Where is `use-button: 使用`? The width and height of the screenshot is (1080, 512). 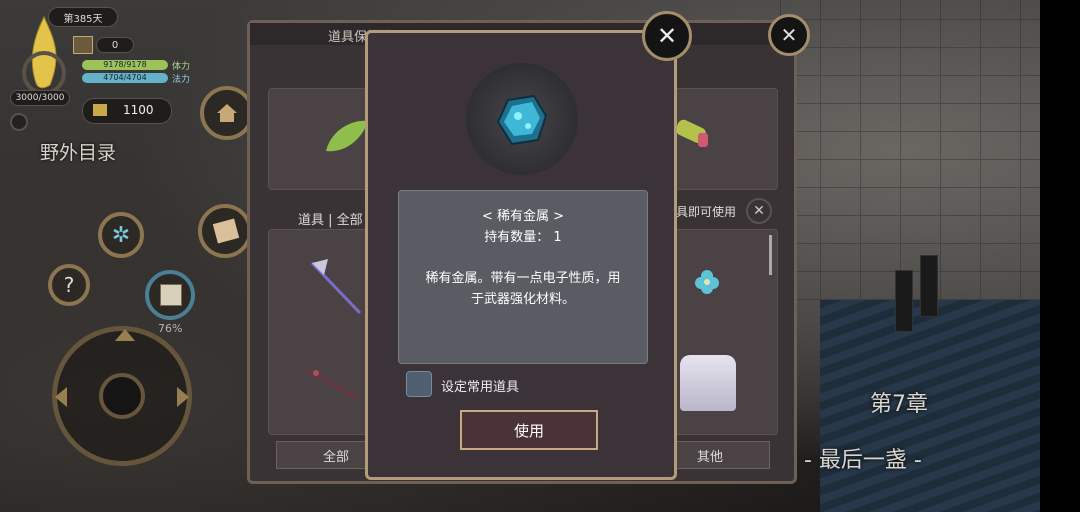 use-button: 使用 is located at coordinates (529, 430).